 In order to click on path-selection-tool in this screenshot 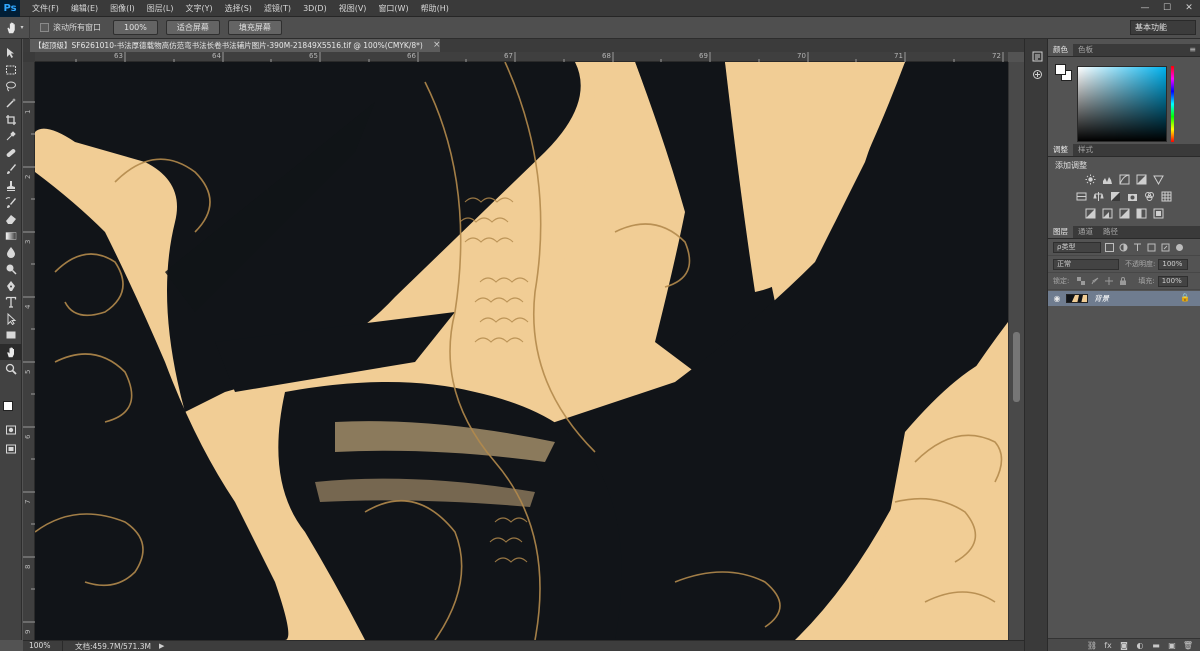, I will do `click(11, 319)`.